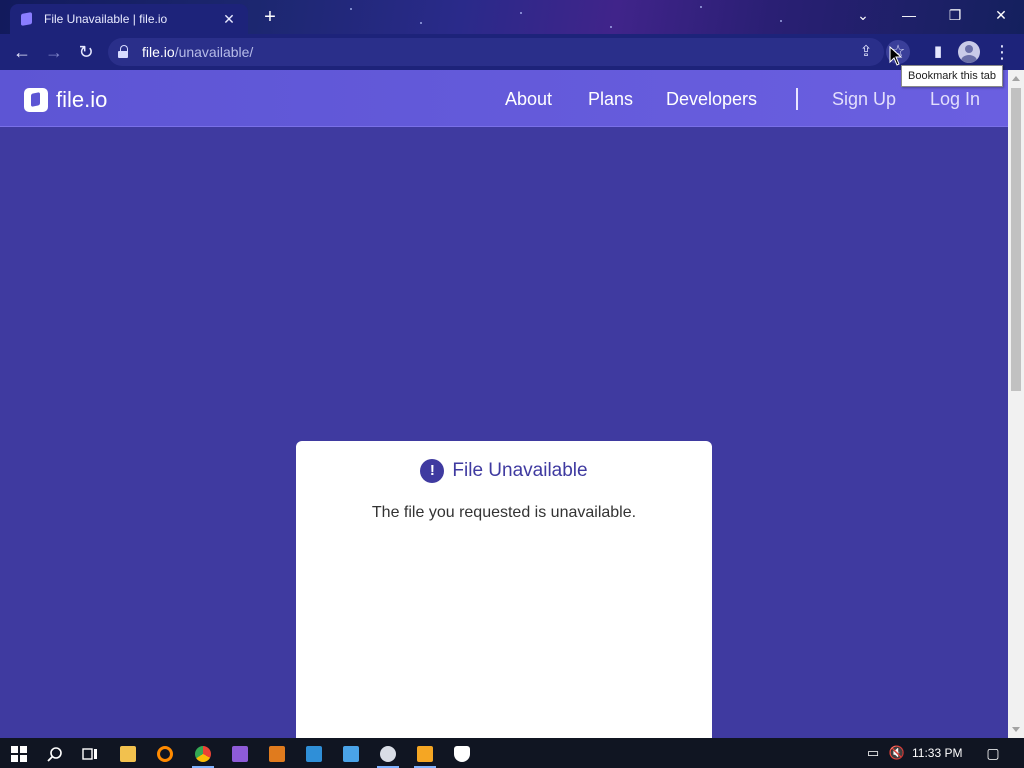  I want to click on nav-developers-link: Developers, so click(711, 99).